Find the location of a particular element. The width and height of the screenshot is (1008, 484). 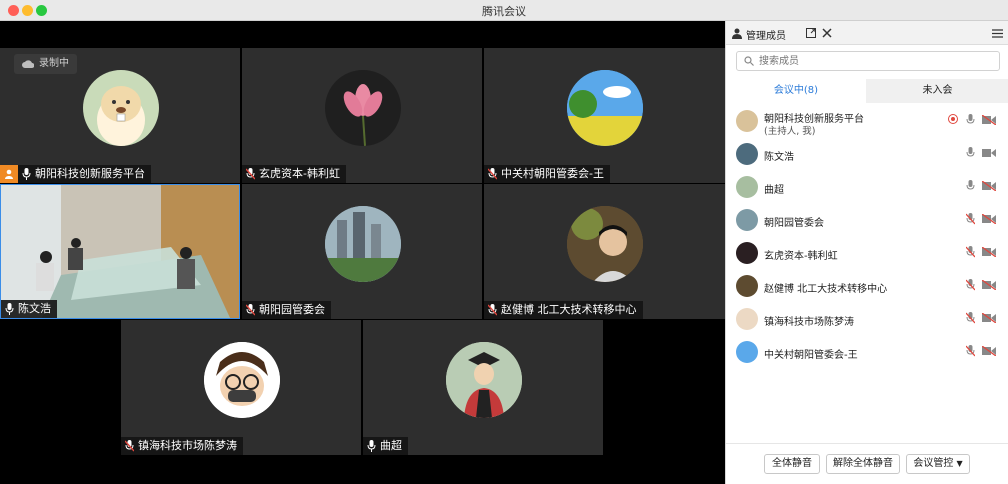

member-row: 中关村朝阳管委会-王 is located at coordinates (867, 352).